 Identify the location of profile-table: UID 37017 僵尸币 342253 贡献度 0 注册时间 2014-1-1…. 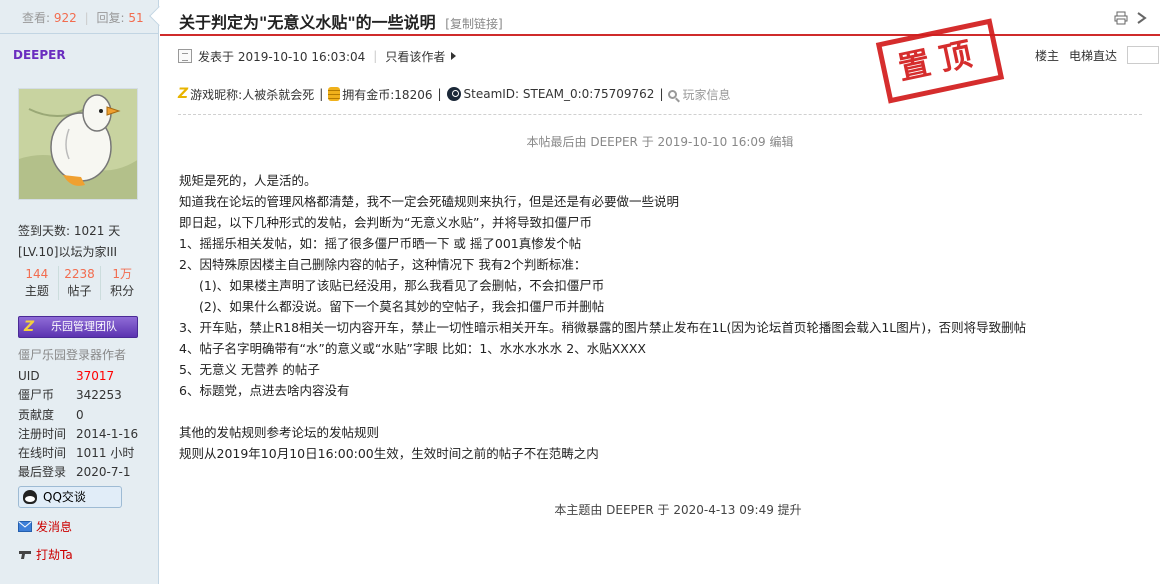
(78, 425).